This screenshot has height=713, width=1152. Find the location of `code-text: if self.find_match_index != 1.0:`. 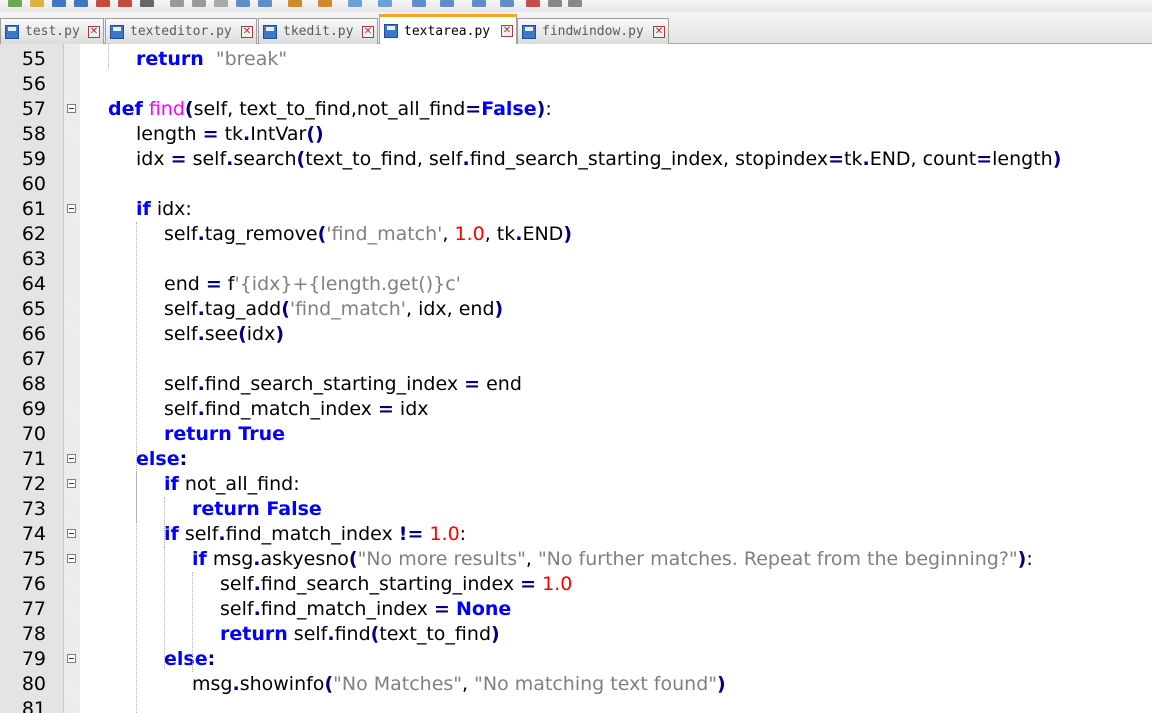

code-text: if self.find_match_index != 1.0: is located at coordinates (315, 534).